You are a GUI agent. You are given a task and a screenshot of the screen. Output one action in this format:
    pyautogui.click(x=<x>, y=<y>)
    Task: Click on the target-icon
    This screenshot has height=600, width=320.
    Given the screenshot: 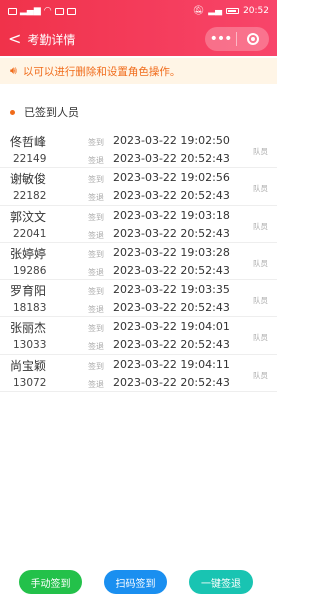 What is the action you would take?
    pyautogui.click(x=252, y=39)
    